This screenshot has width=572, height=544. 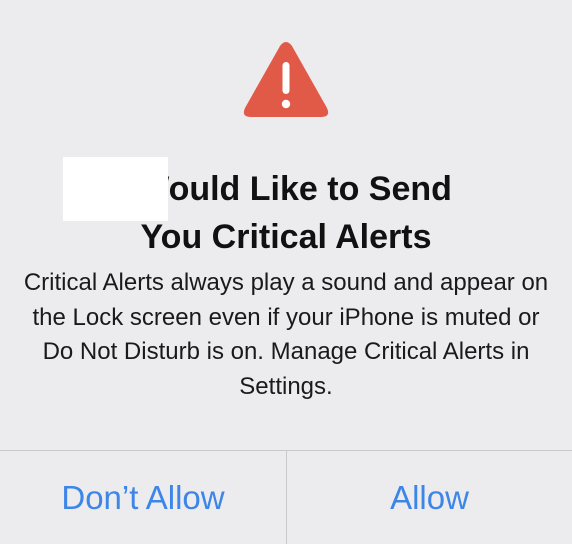 What do you see at coordinates (143, 497) in the screenshot?
I see `dont-allow-button: Don’t Allow` at bounding box center [143, 497].